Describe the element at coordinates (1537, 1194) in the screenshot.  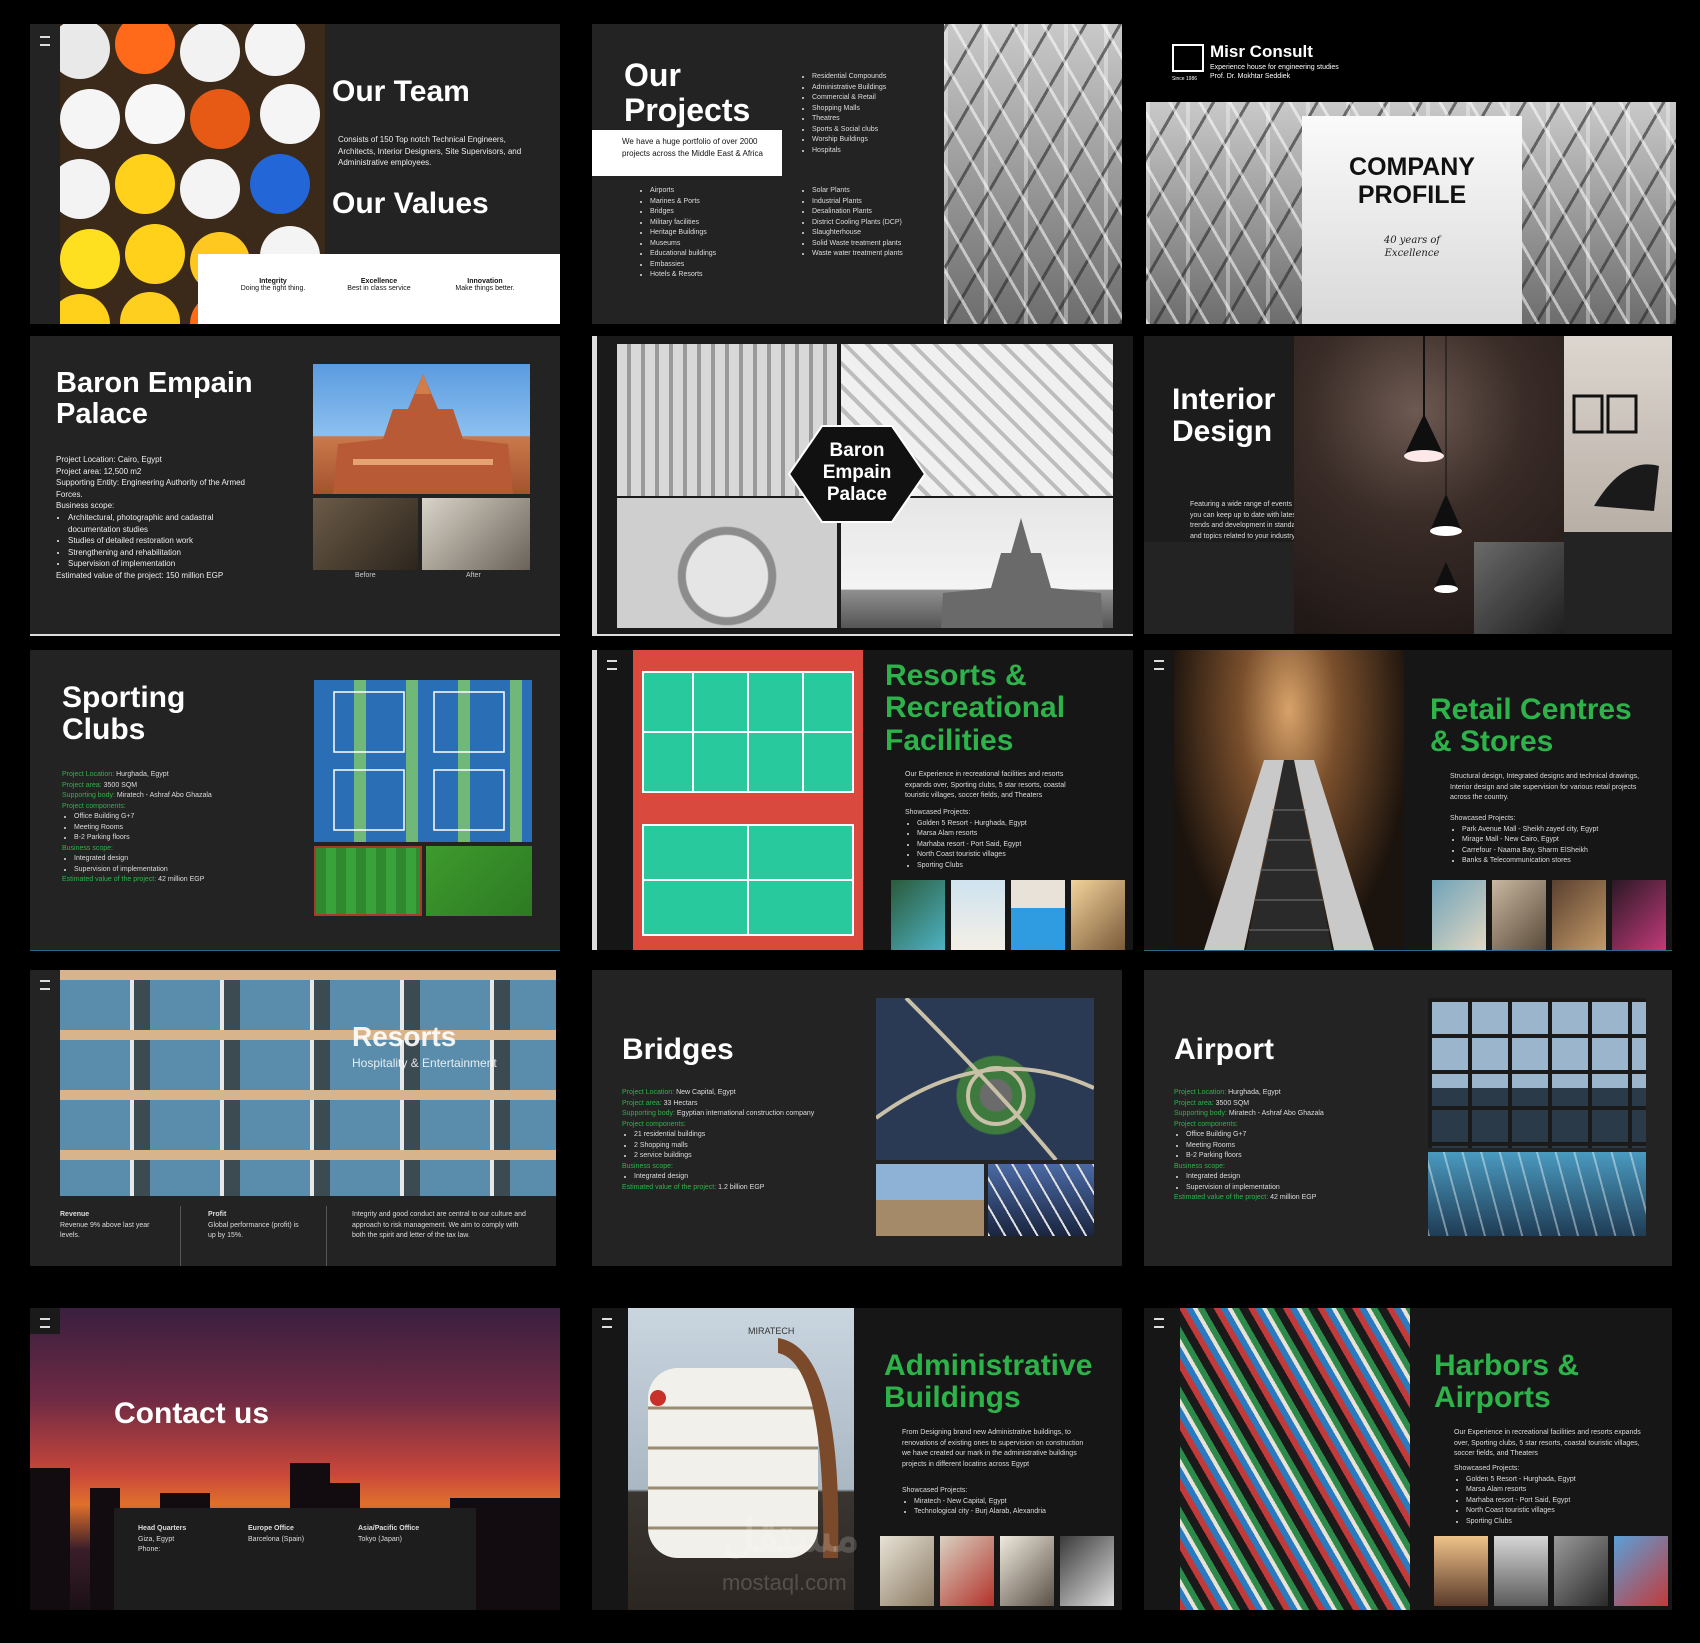
I see `terminal-glass-photo` at that location.